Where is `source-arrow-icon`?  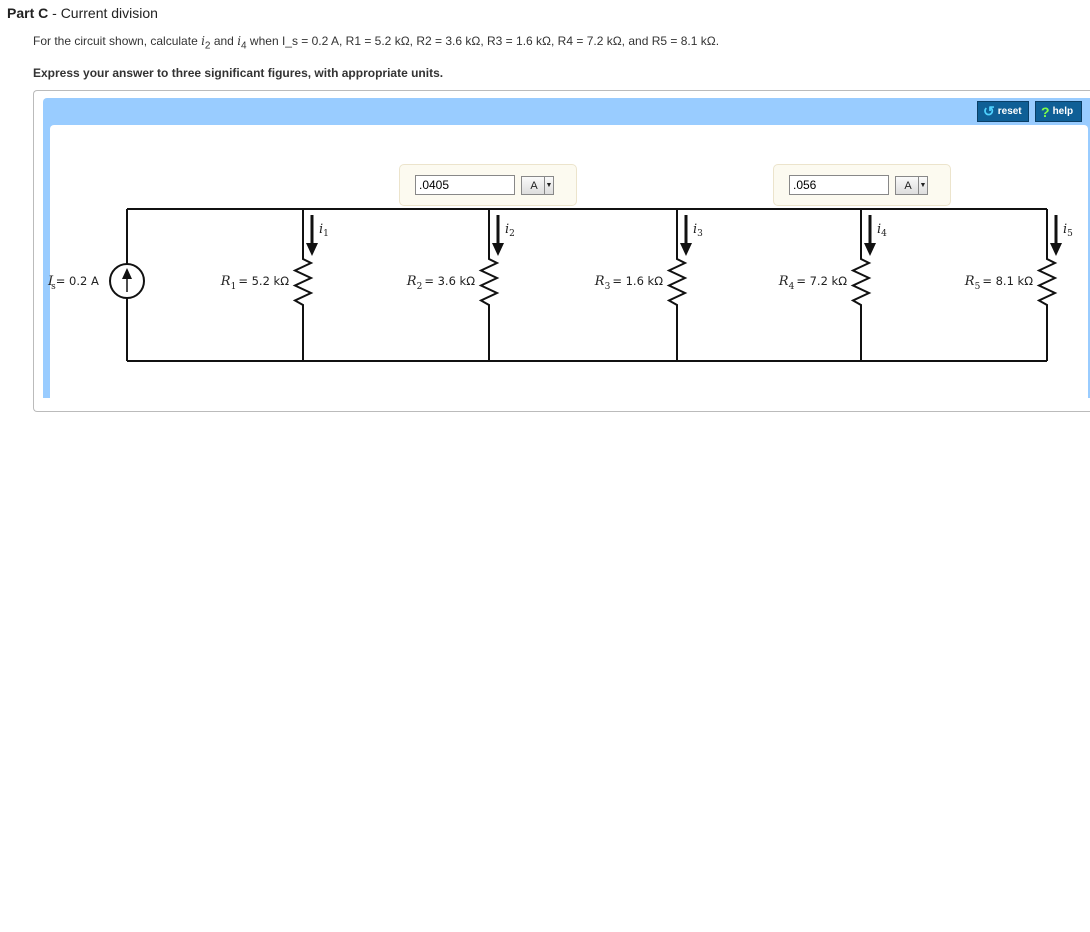
source-arrow-icon is located at coordinates (127, 280).